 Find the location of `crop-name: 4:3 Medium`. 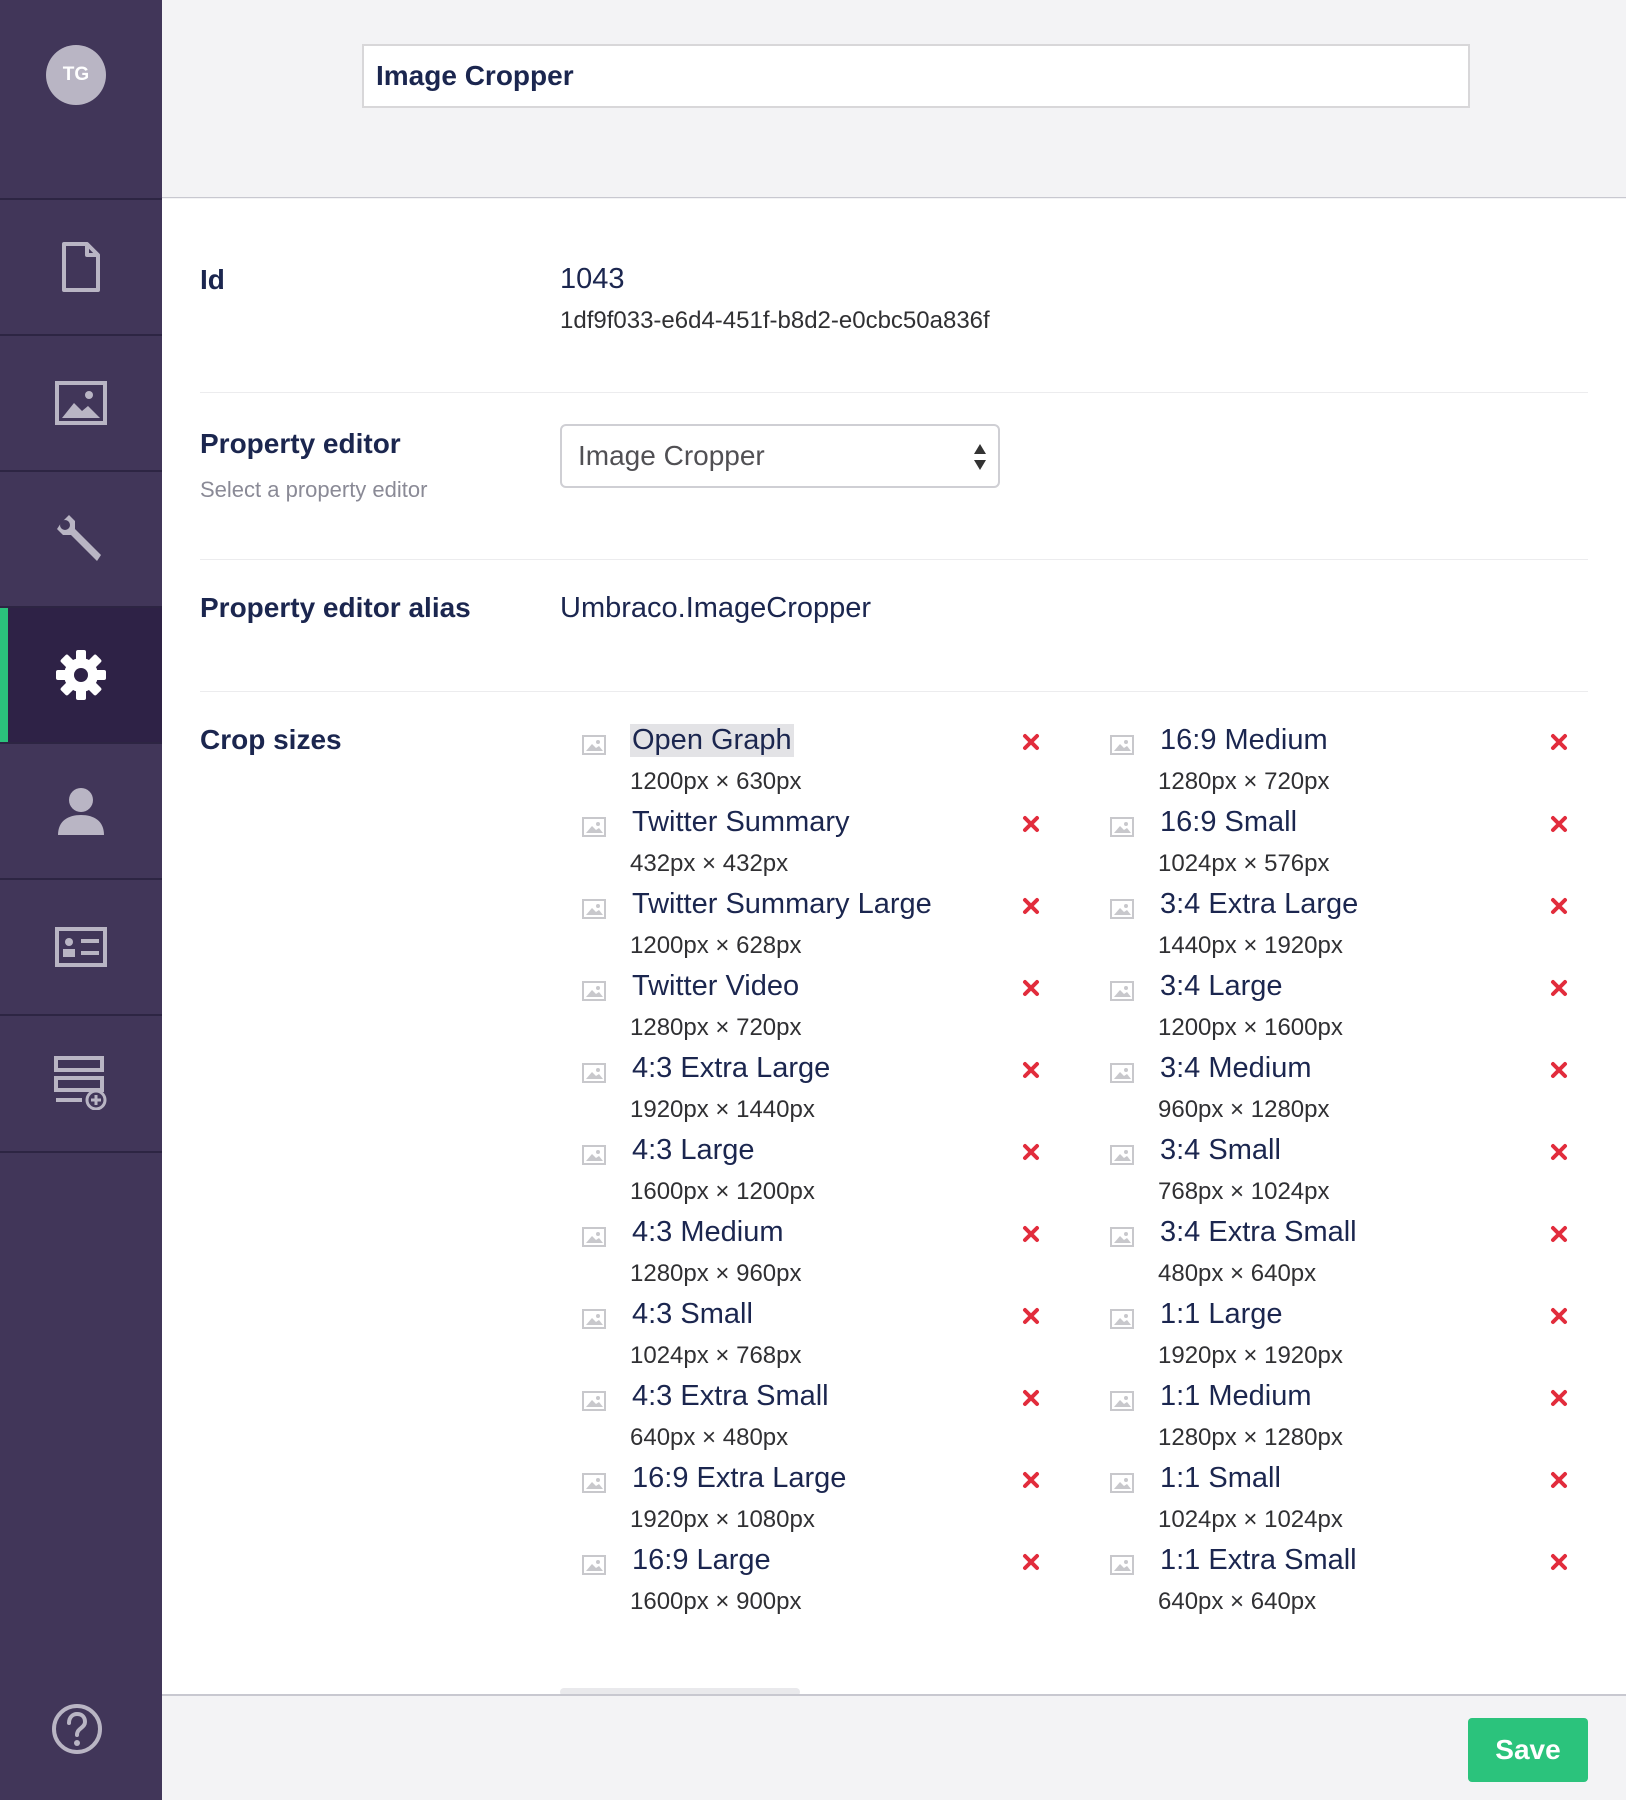

crop-name: 4:3 Medium is located at coordinates (708, 1232).